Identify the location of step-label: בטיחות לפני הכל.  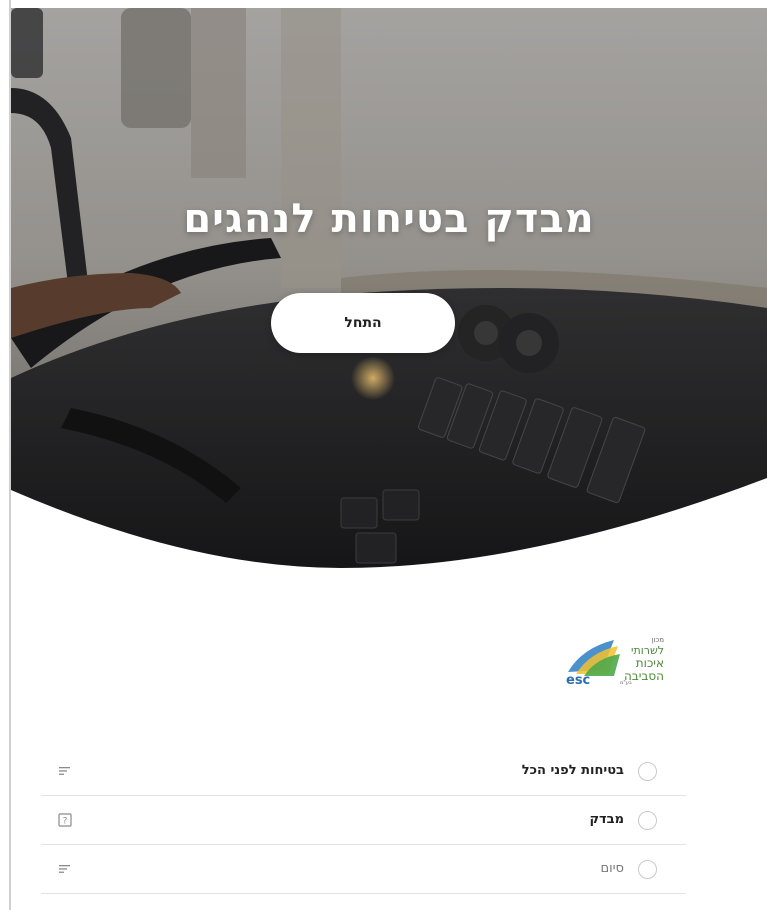
(572, 770).